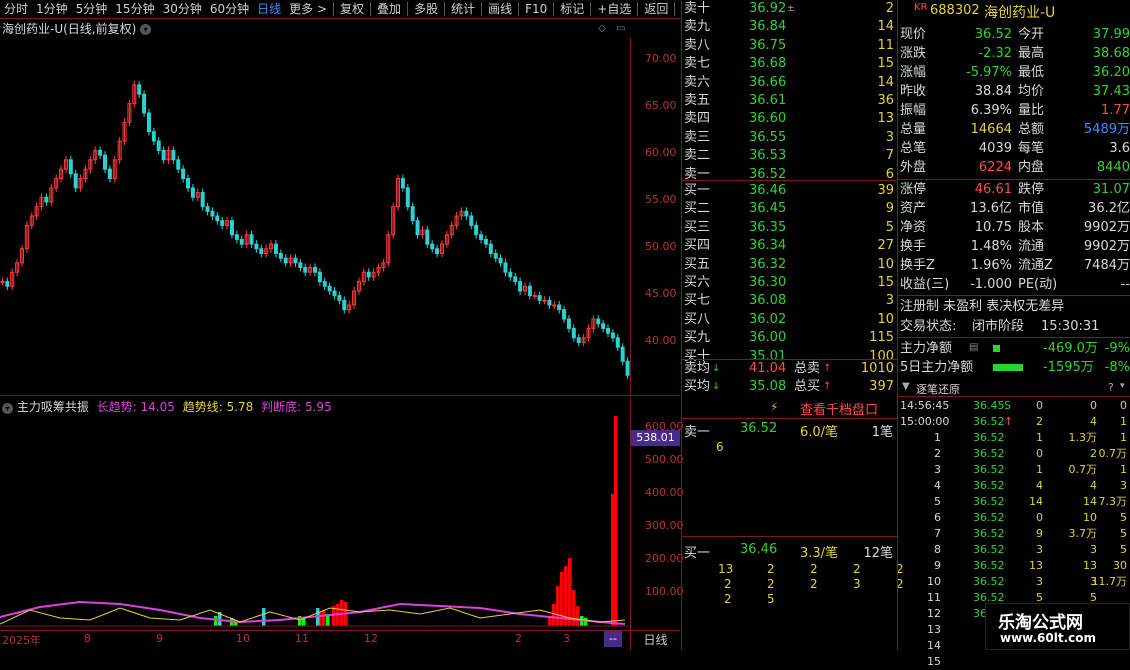  Describe the element at coordinates (389, 9) in the screenshot. I see `toolbar-action-1: 叠加` at that location.